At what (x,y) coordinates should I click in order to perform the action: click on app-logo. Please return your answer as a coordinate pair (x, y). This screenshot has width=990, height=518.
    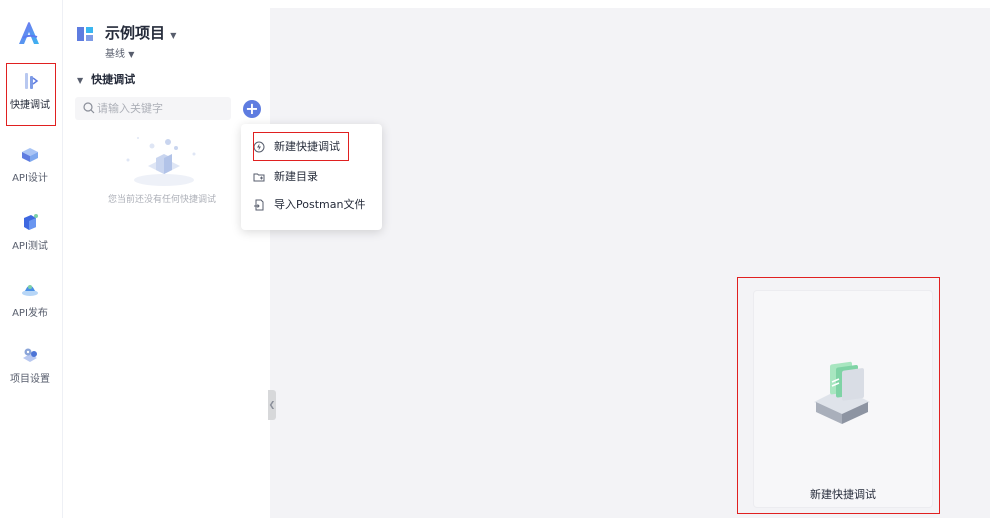
    Looking at the image, I should click on (29, 33).